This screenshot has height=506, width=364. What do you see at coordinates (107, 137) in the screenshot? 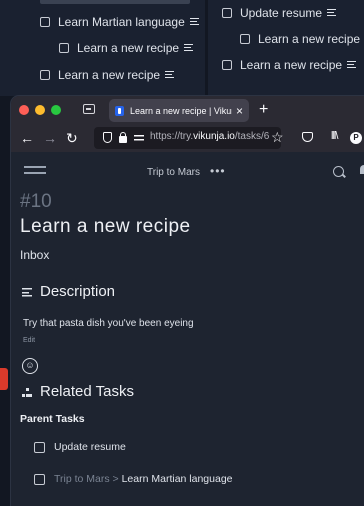
I see `tracking-shield-icon` at bounding box center [107, 137].